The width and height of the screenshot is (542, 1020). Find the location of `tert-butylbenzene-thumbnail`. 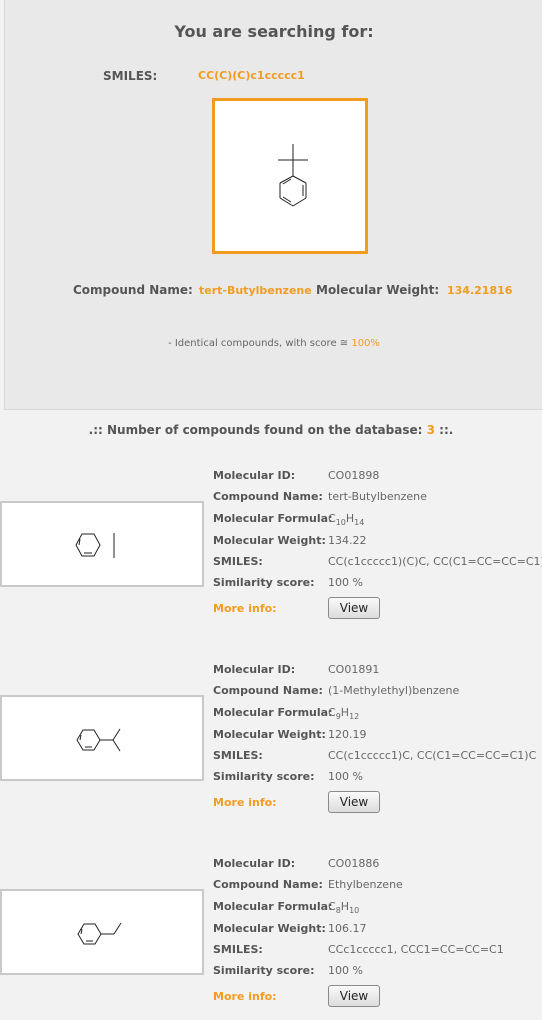

tert-butylbenzene-thumbnail is located at coordinates (95, 545).